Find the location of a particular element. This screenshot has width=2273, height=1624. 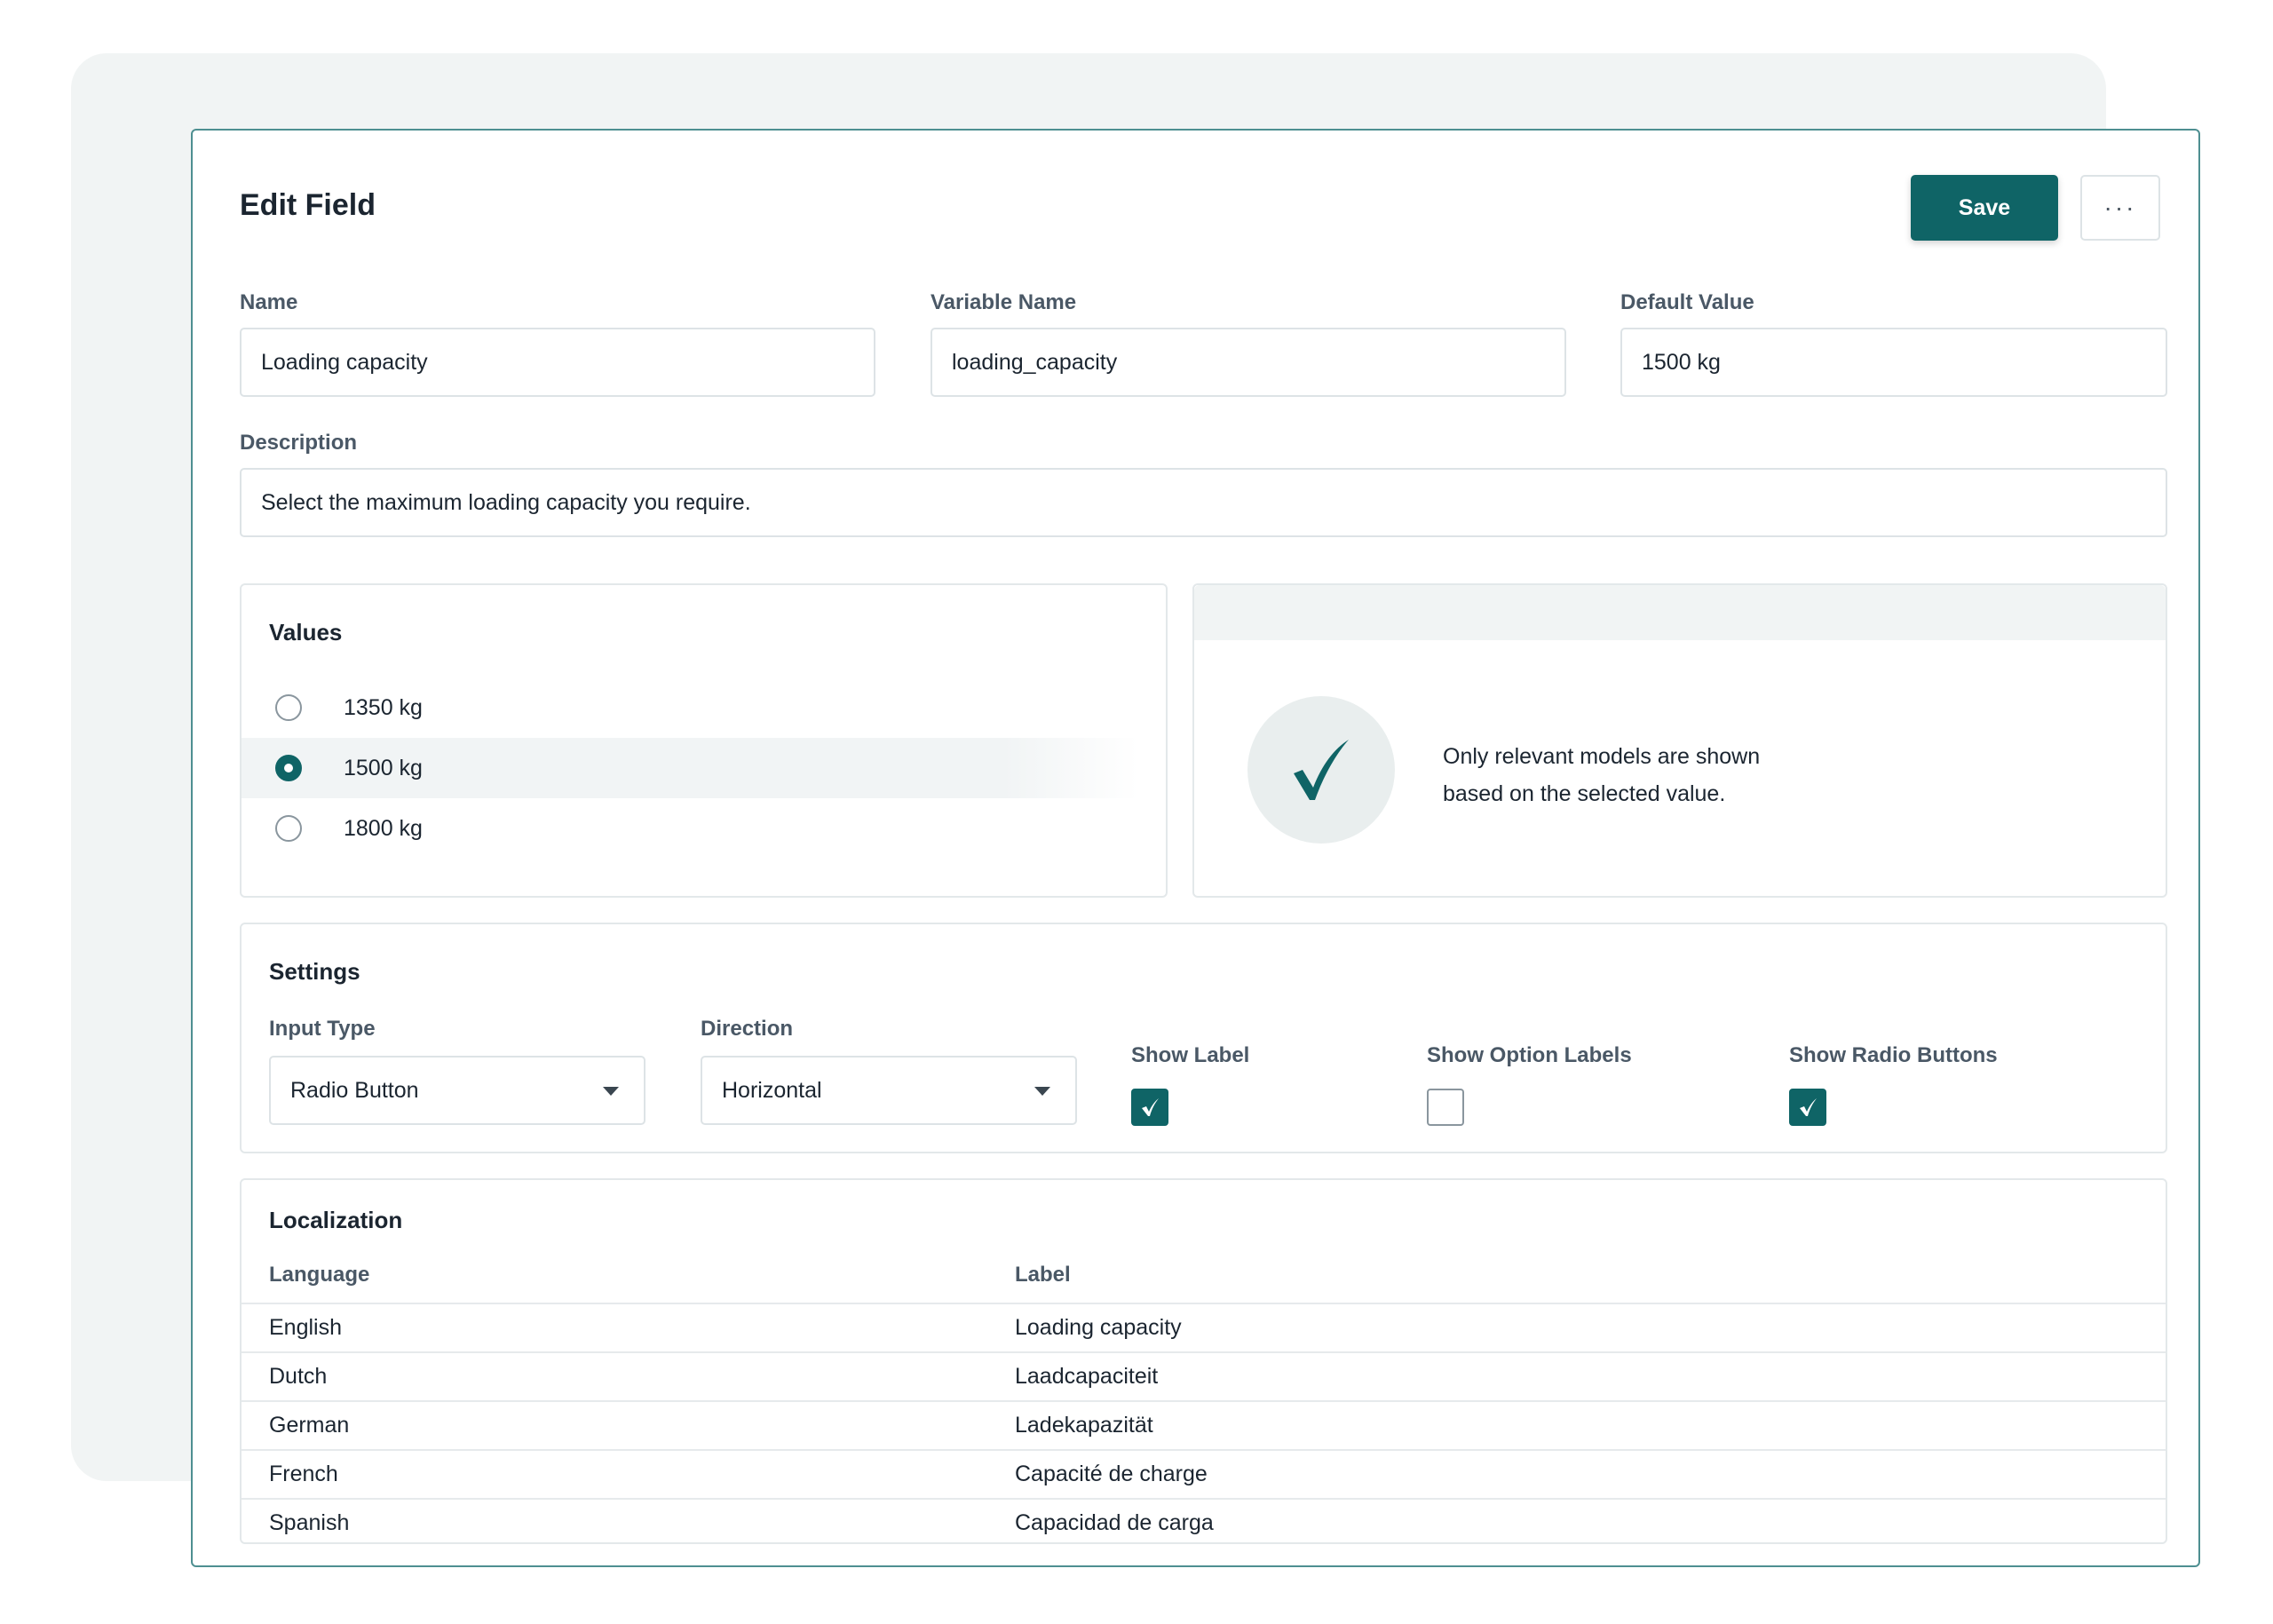

table-row: English Loading capacity is located at coordinates (1204, 1327).